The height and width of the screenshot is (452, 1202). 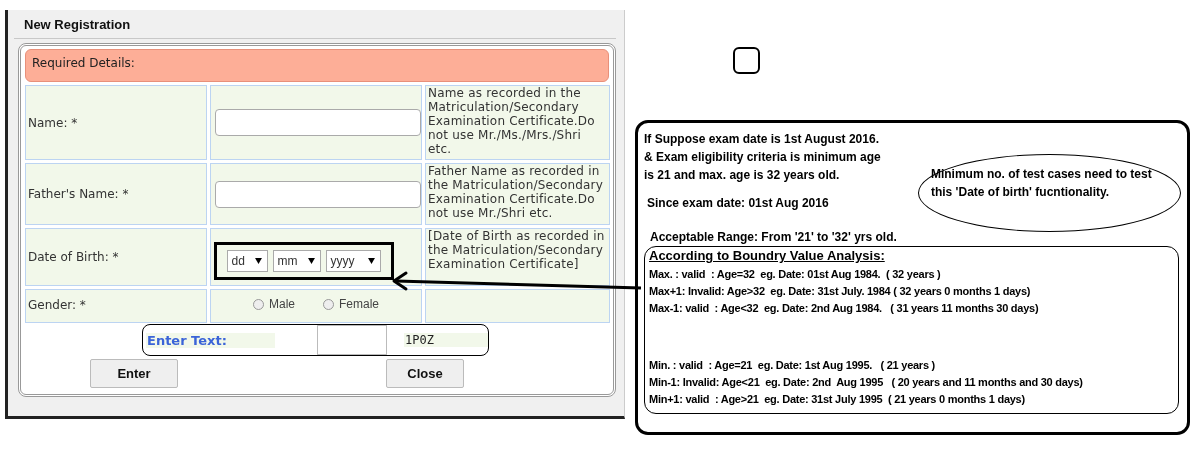 What do you see at coordinates (517, 250) in the screenshot?
I see `hint-text: [Date of Birth as recorded in the Matriculation/Secondary Examination Certificate]` at bounding box center [517, 250].